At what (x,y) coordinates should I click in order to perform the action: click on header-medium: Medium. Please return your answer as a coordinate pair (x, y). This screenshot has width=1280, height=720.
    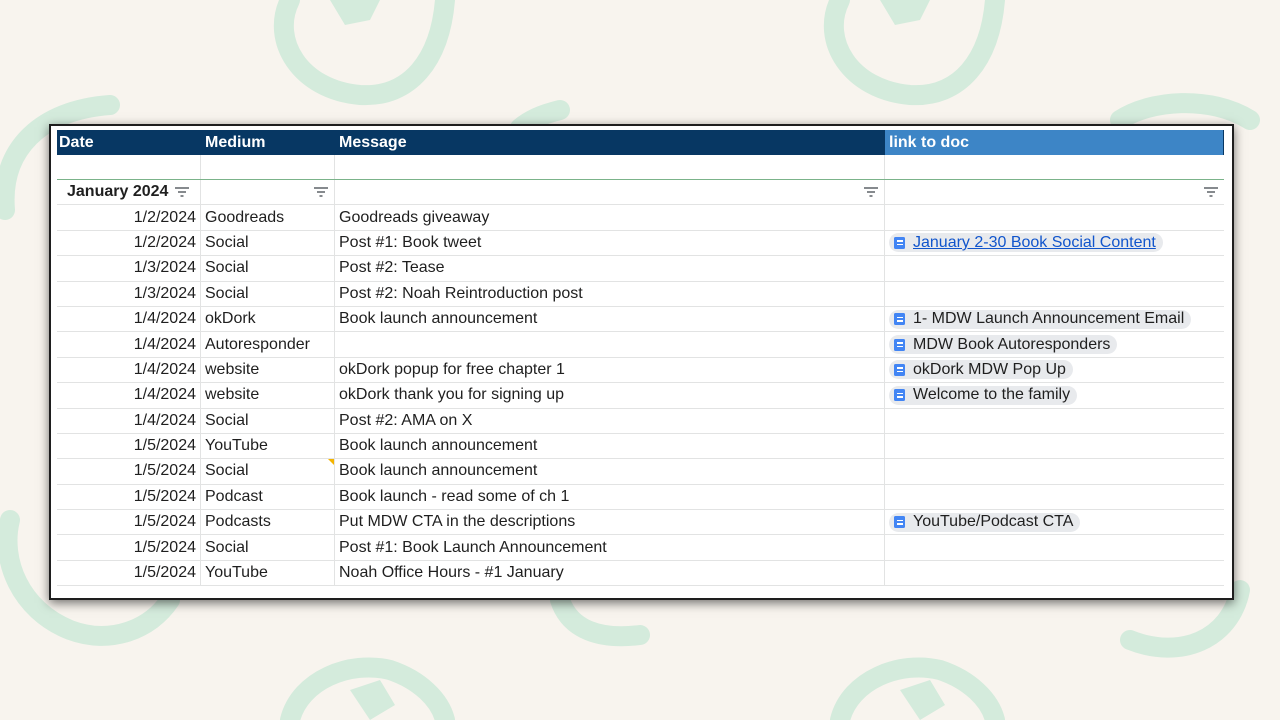
    Looking at the image, I should click on (268, 142).